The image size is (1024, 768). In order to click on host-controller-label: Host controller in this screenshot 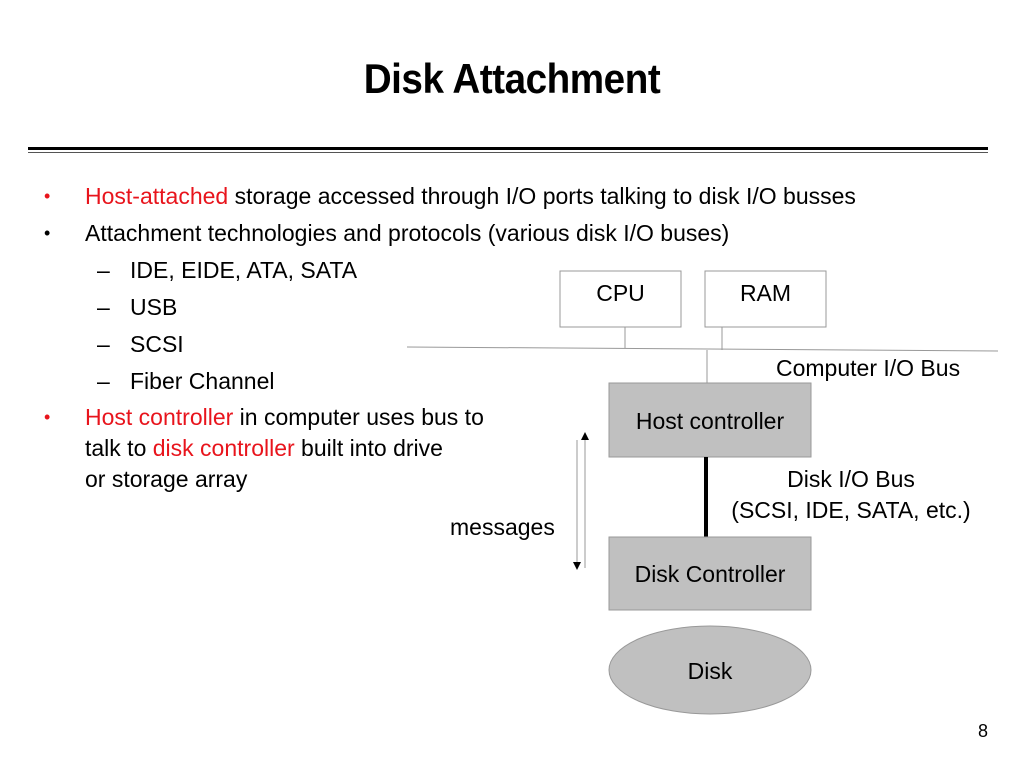, I will do `click(710, 421)`.